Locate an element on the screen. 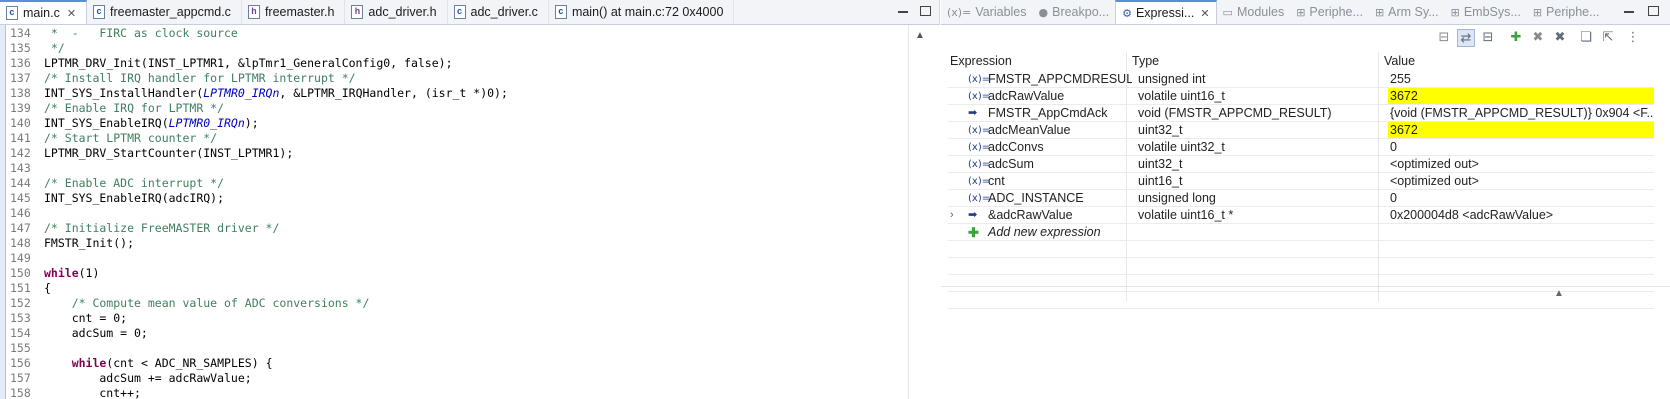 The width and height of the screenshot is (1670, 399). code-line: 139 /* Enable IRQ for LPTMR */ is located at coordinates (456, 108).